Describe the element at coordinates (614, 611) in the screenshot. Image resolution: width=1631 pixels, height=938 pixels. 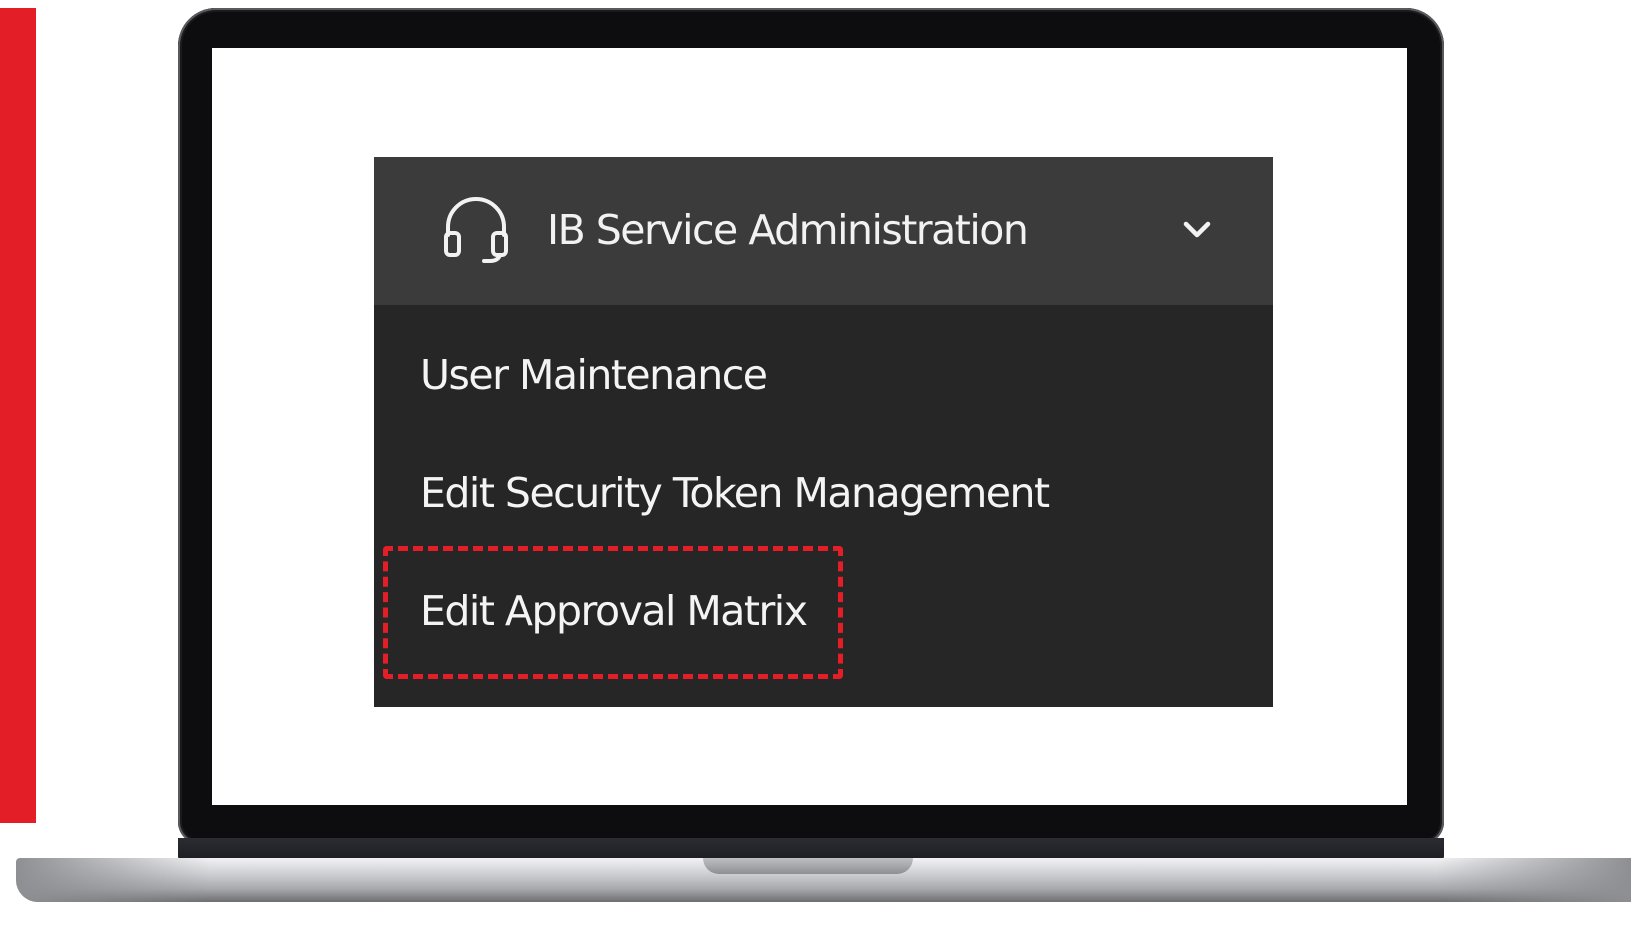
I see `menu-item-edit-approval-matrix: Edit Approval Matrix` at that location.